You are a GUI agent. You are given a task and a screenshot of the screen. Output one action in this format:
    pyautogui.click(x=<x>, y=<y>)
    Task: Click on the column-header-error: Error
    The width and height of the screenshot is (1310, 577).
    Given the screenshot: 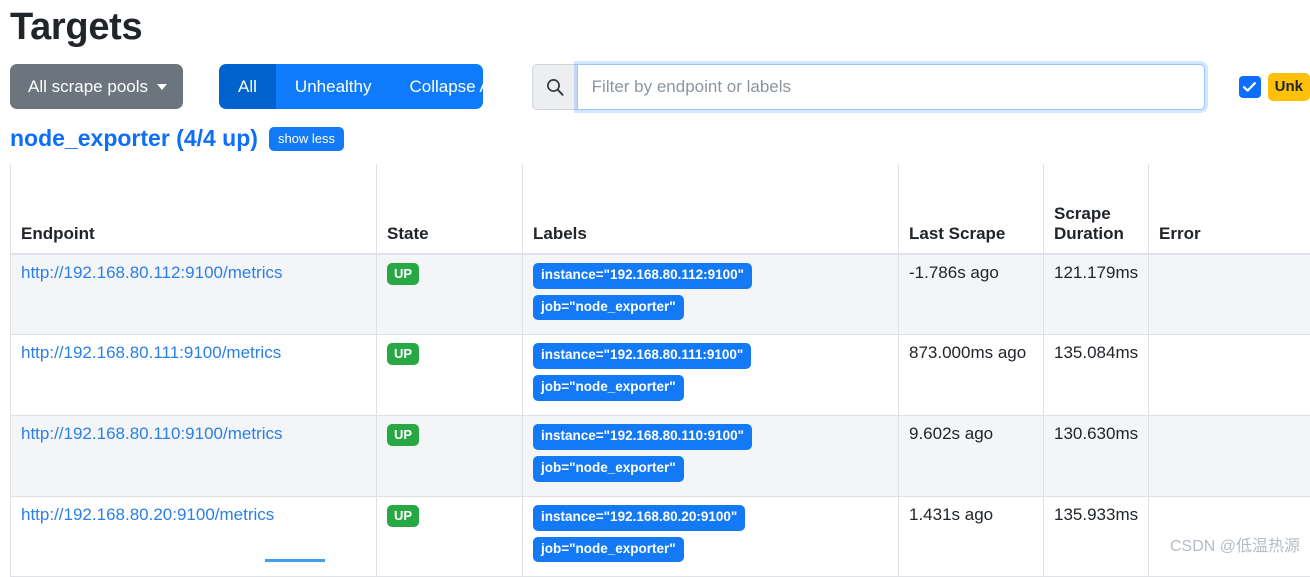 What is the action you would take?
    pyautogui.click(x=1229, y=209)
    